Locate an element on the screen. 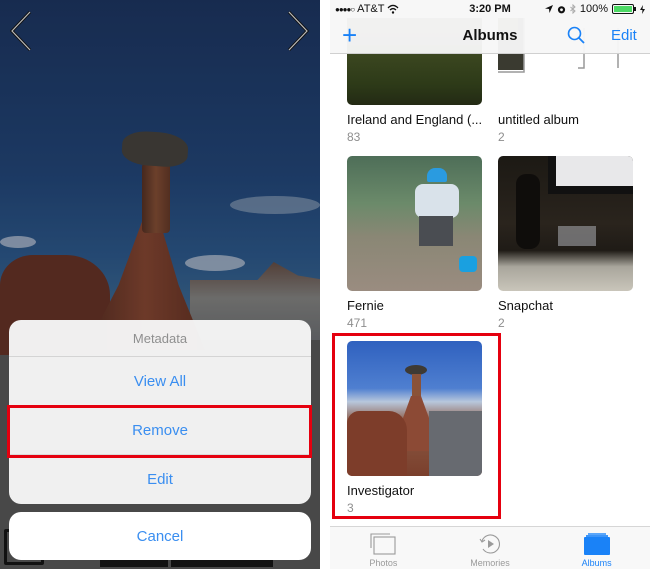  tab-bar: Photos Memories Albums is located at coordinates (490, 547).